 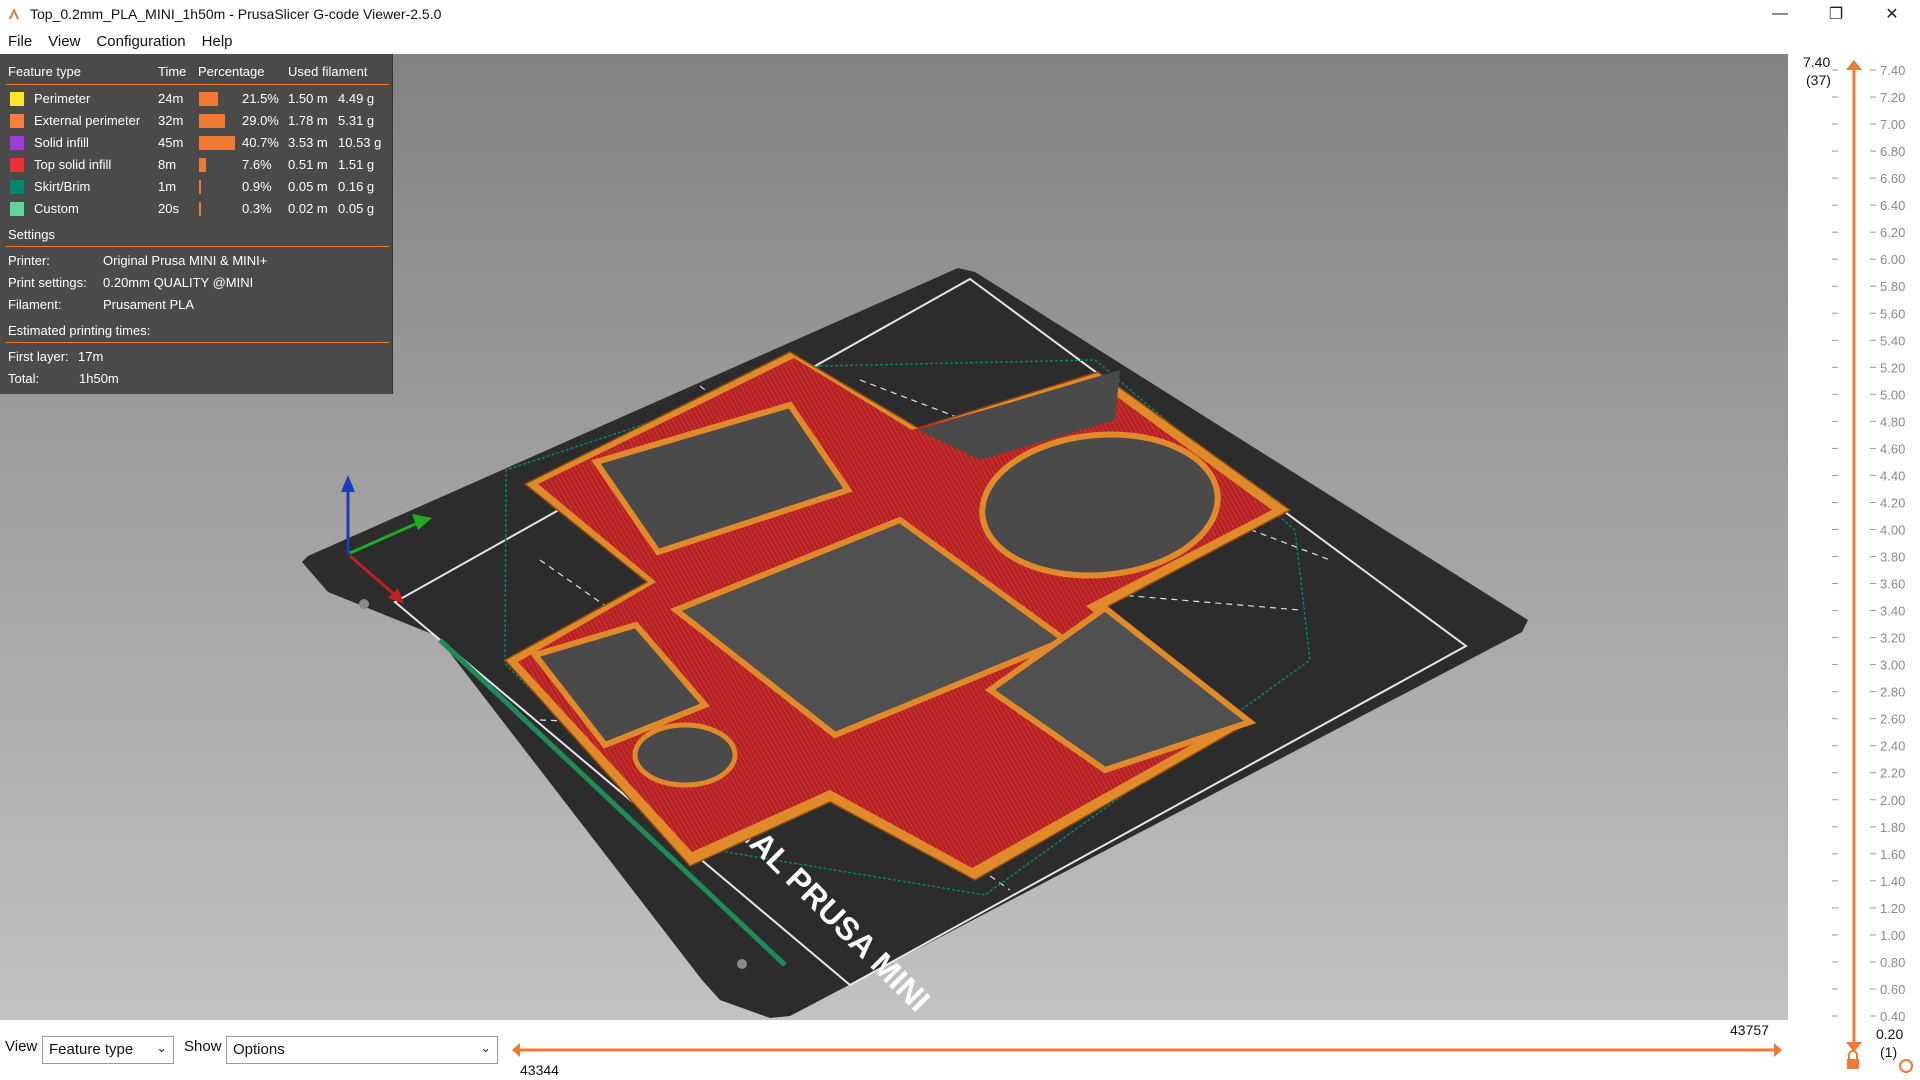 What do you see at coordinates (1853, 1064) in the screenshot?
I see `lock-icon` at bounding box center [1853, 1064].